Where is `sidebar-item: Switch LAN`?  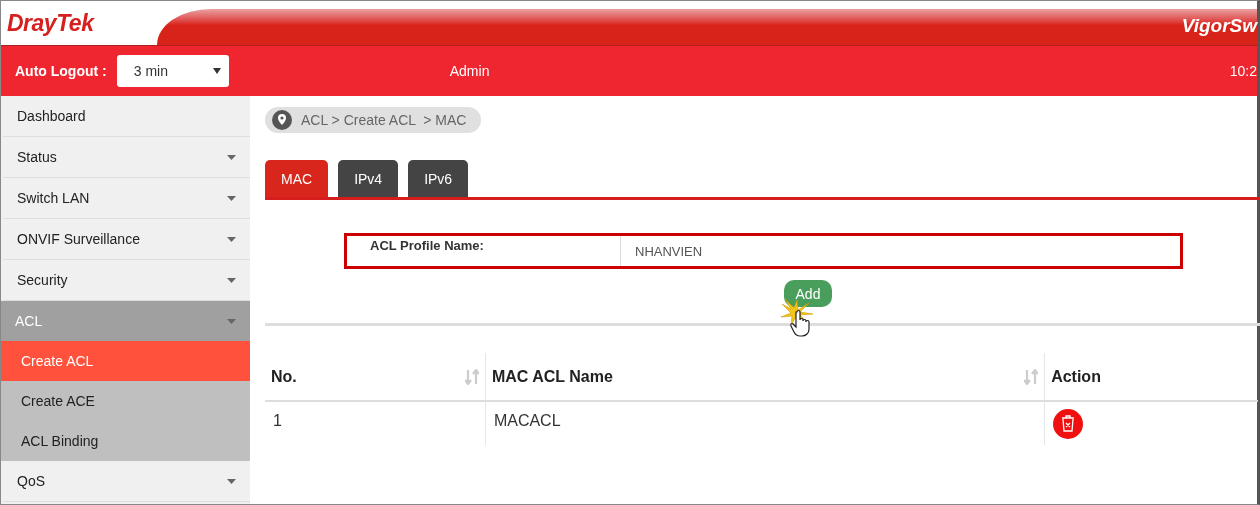 sidebar-item: Switch LAN is located at coordinates (126, 198).